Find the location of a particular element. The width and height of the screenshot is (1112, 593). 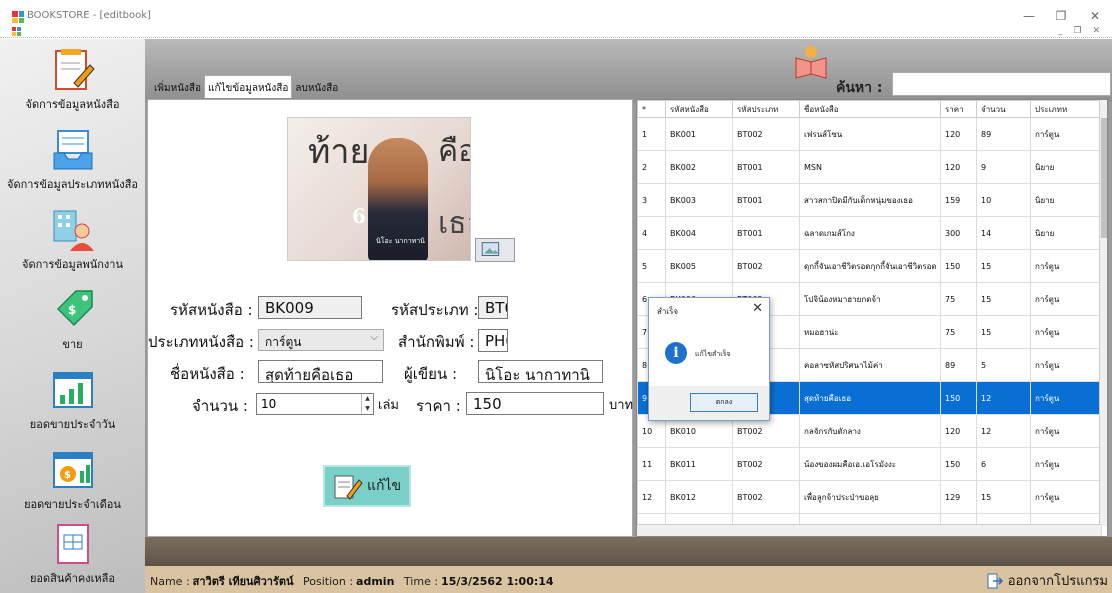

type-id-field: BT002 is located at coordinates (493, 307).